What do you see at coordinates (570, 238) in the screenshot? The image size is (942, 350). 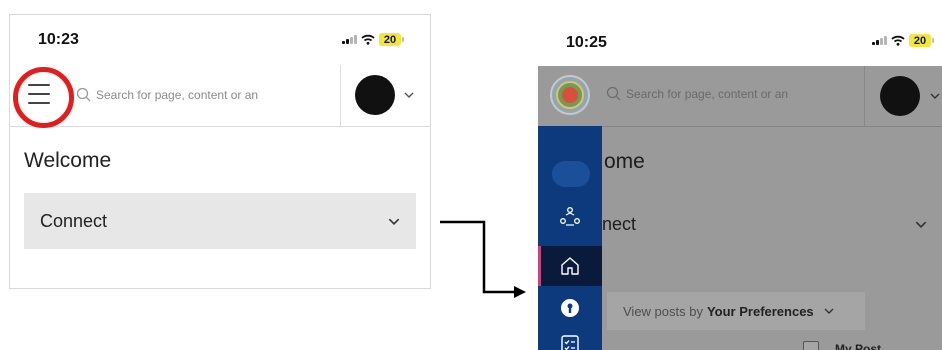 I see `side-navigation` at bounding box center [570, 238].